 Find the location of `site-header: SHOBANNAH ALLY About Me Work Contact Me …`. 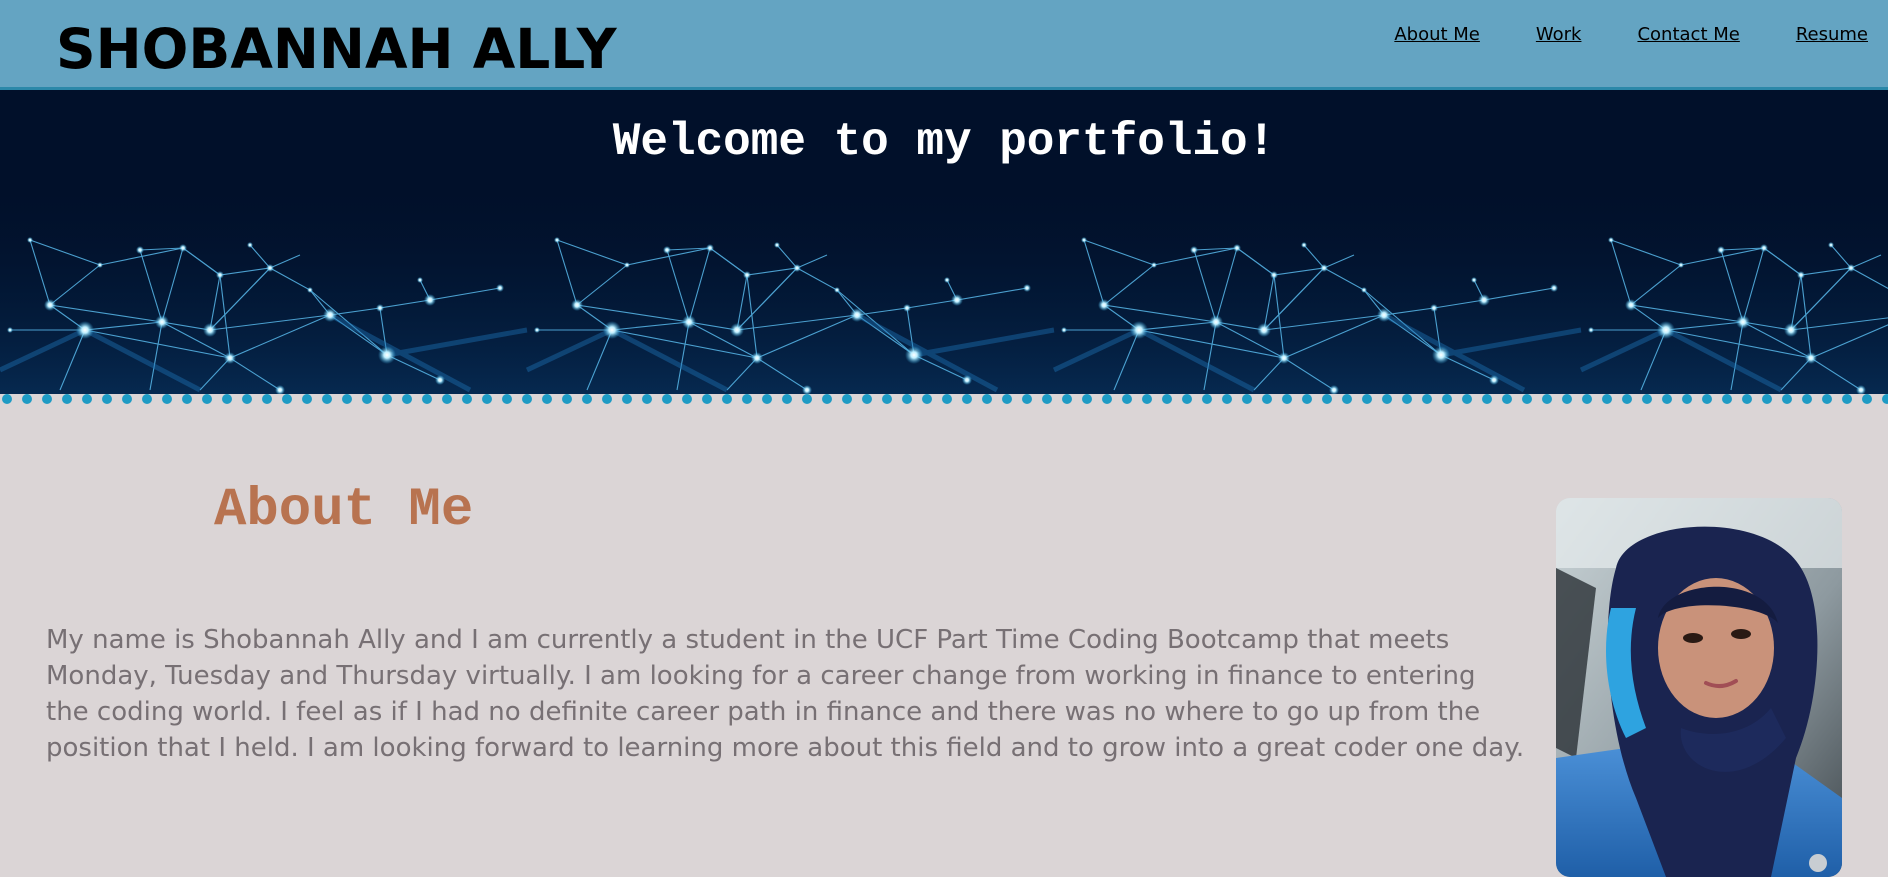

site-header: SHOBANNAH ALLY About Me Work Contact Me … is located at coordinates (944, 45).